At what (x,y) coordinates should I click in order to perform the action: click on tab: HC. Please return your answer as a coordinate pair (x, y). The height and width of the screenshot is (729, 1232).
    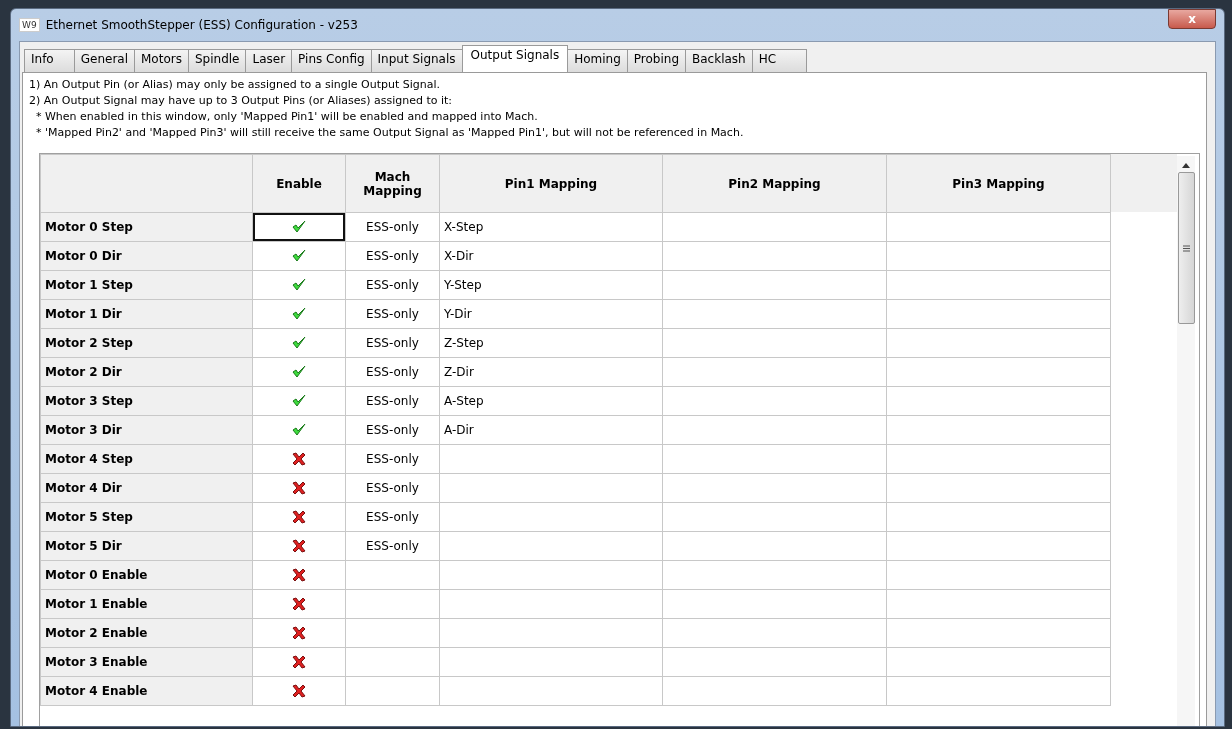
    Looking at the image, I should click on (779, 60).